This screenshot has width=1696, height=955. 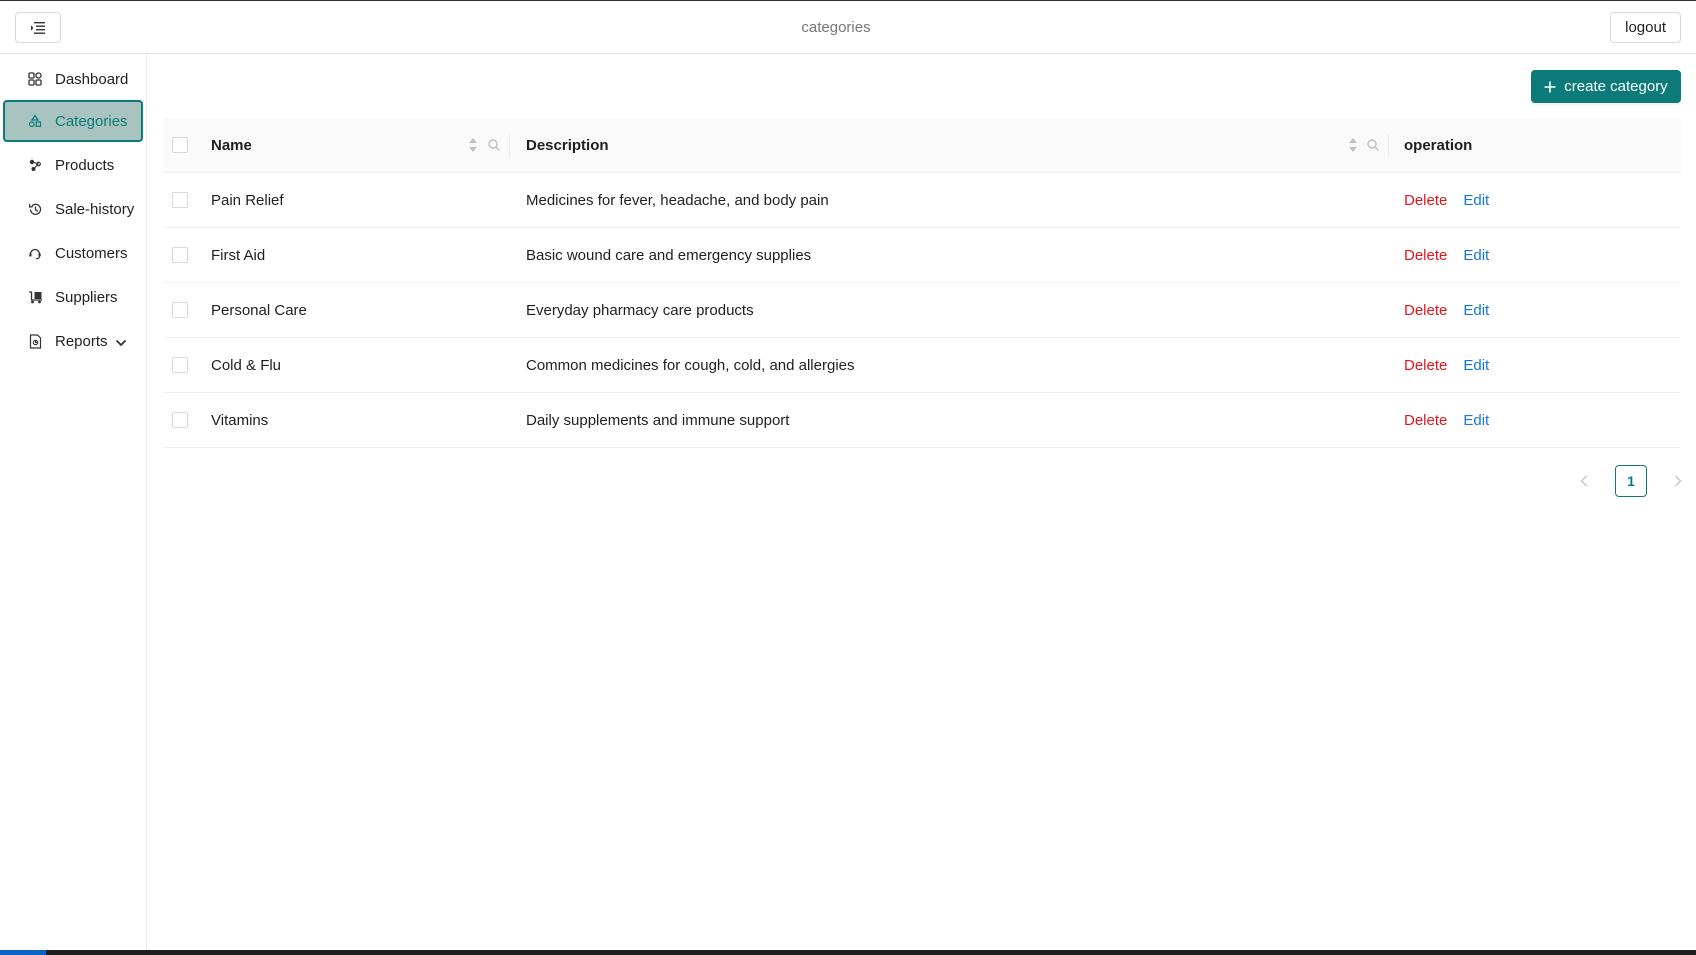 I want to click on sidebar-item-reports: Reports, so click(x=73, y=341).